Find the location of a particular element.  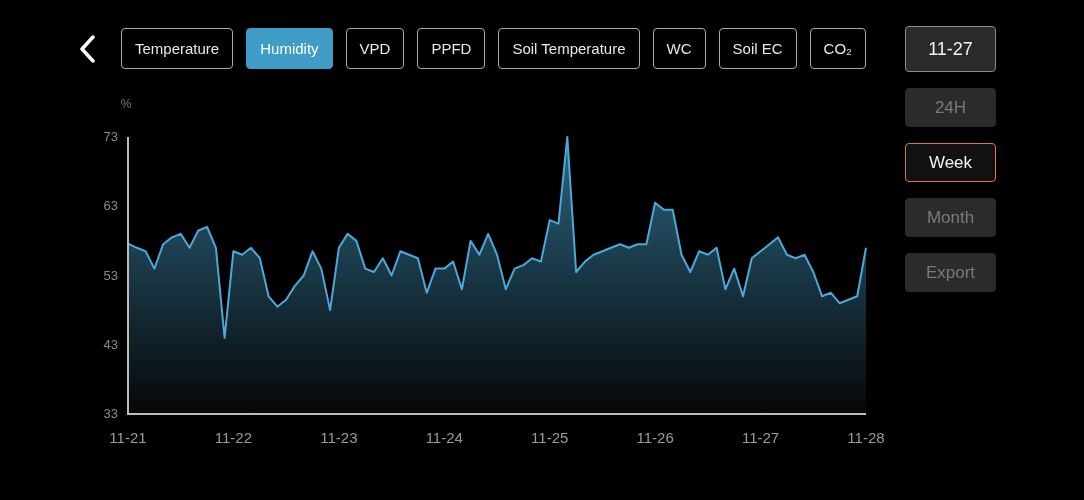

back-icon is located at coordinates (87, 48).